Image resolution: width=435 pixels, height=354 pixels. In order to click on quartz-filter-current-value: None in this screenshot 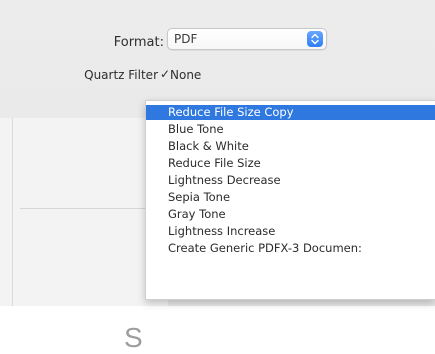, I will do `click(185, 75)`.